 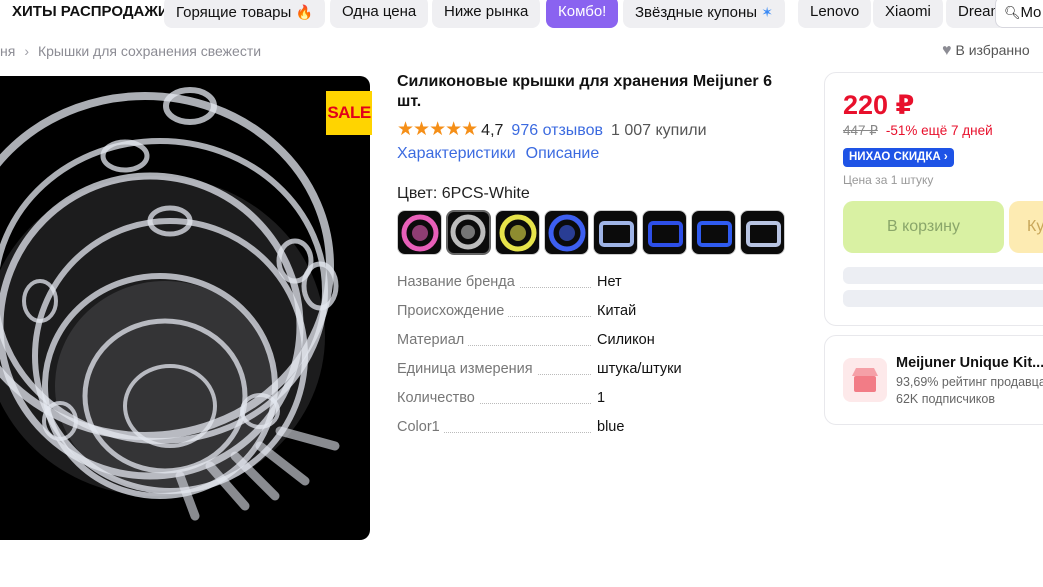 I want to click on spec-row: Color1 blue, so click(x=593, y=431).